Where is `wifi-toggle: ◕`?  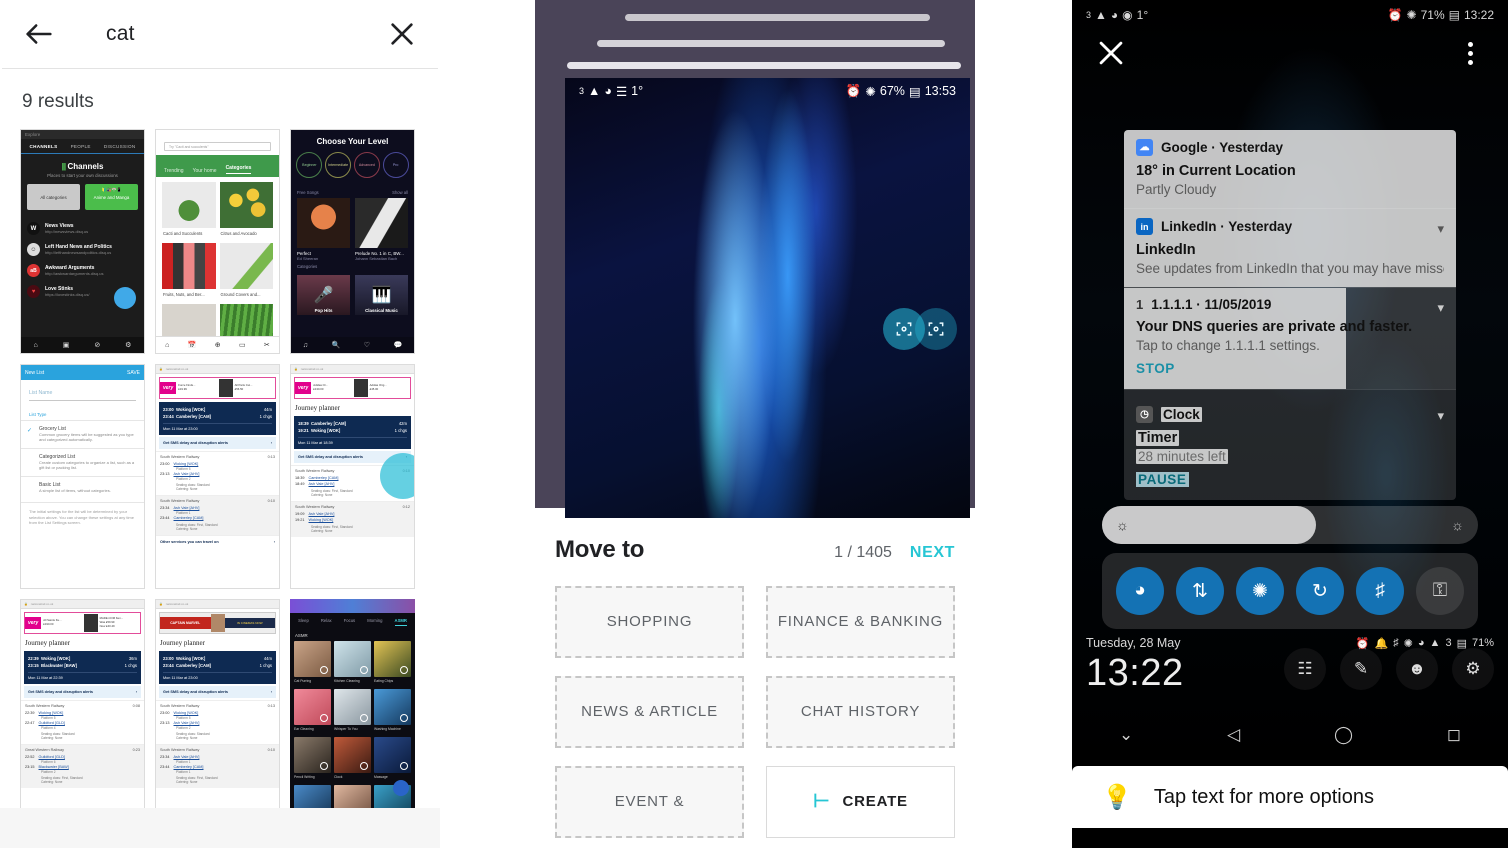
wifi-toggle: ◕ is located at coordinates (1140, 591).